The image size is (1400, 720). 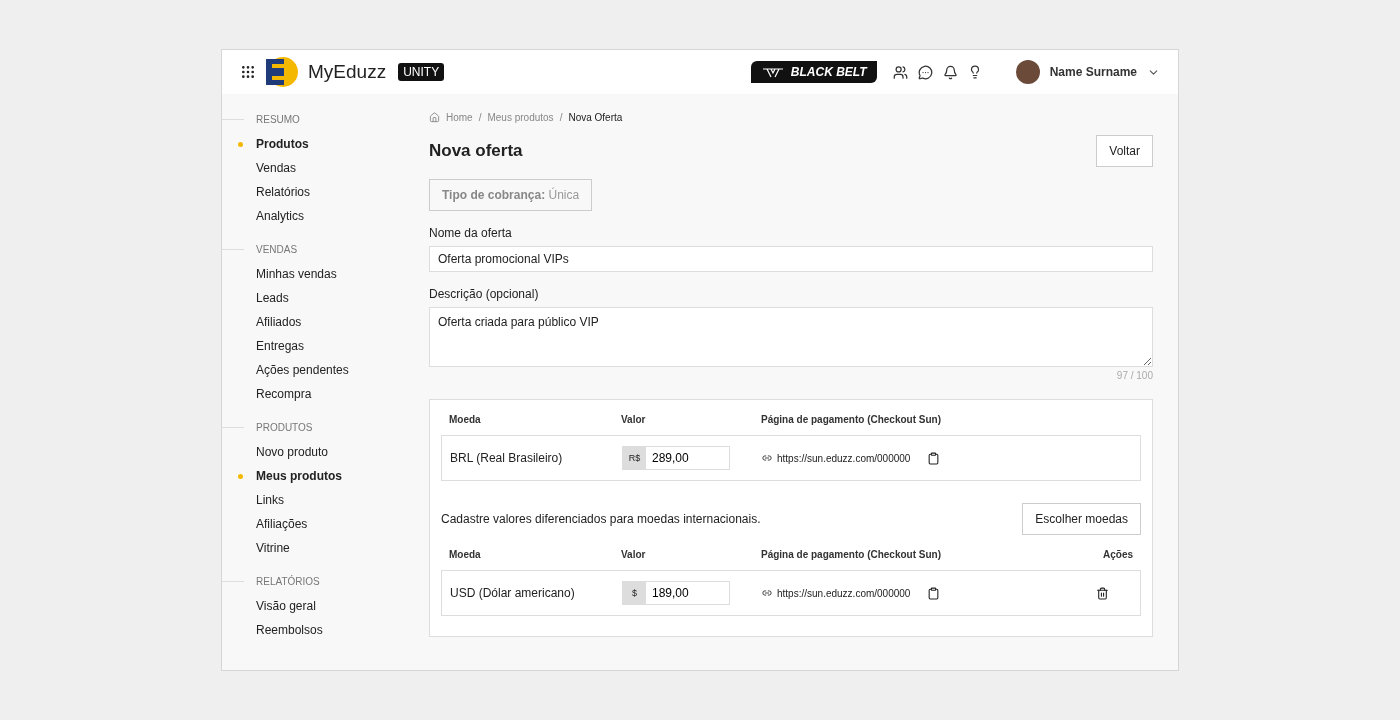 What do you see at coordinates (484, 294) in the screenshot?
I see `field-label: Descrição (opcional)` at bounding box center [484, 294].